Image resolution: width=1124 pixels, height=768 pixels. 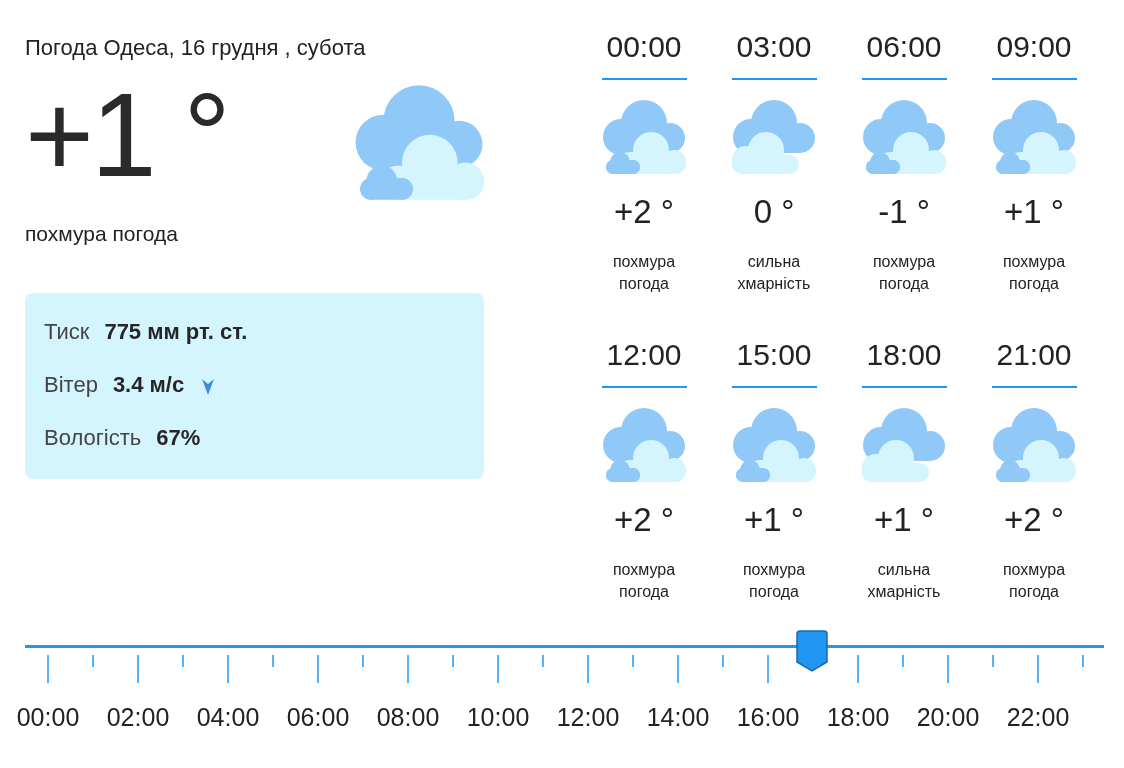 What do you see at coordinates (93, 438) in the screenshot?
I see `detail-label: Вологість` at bounding box center [93, 438].